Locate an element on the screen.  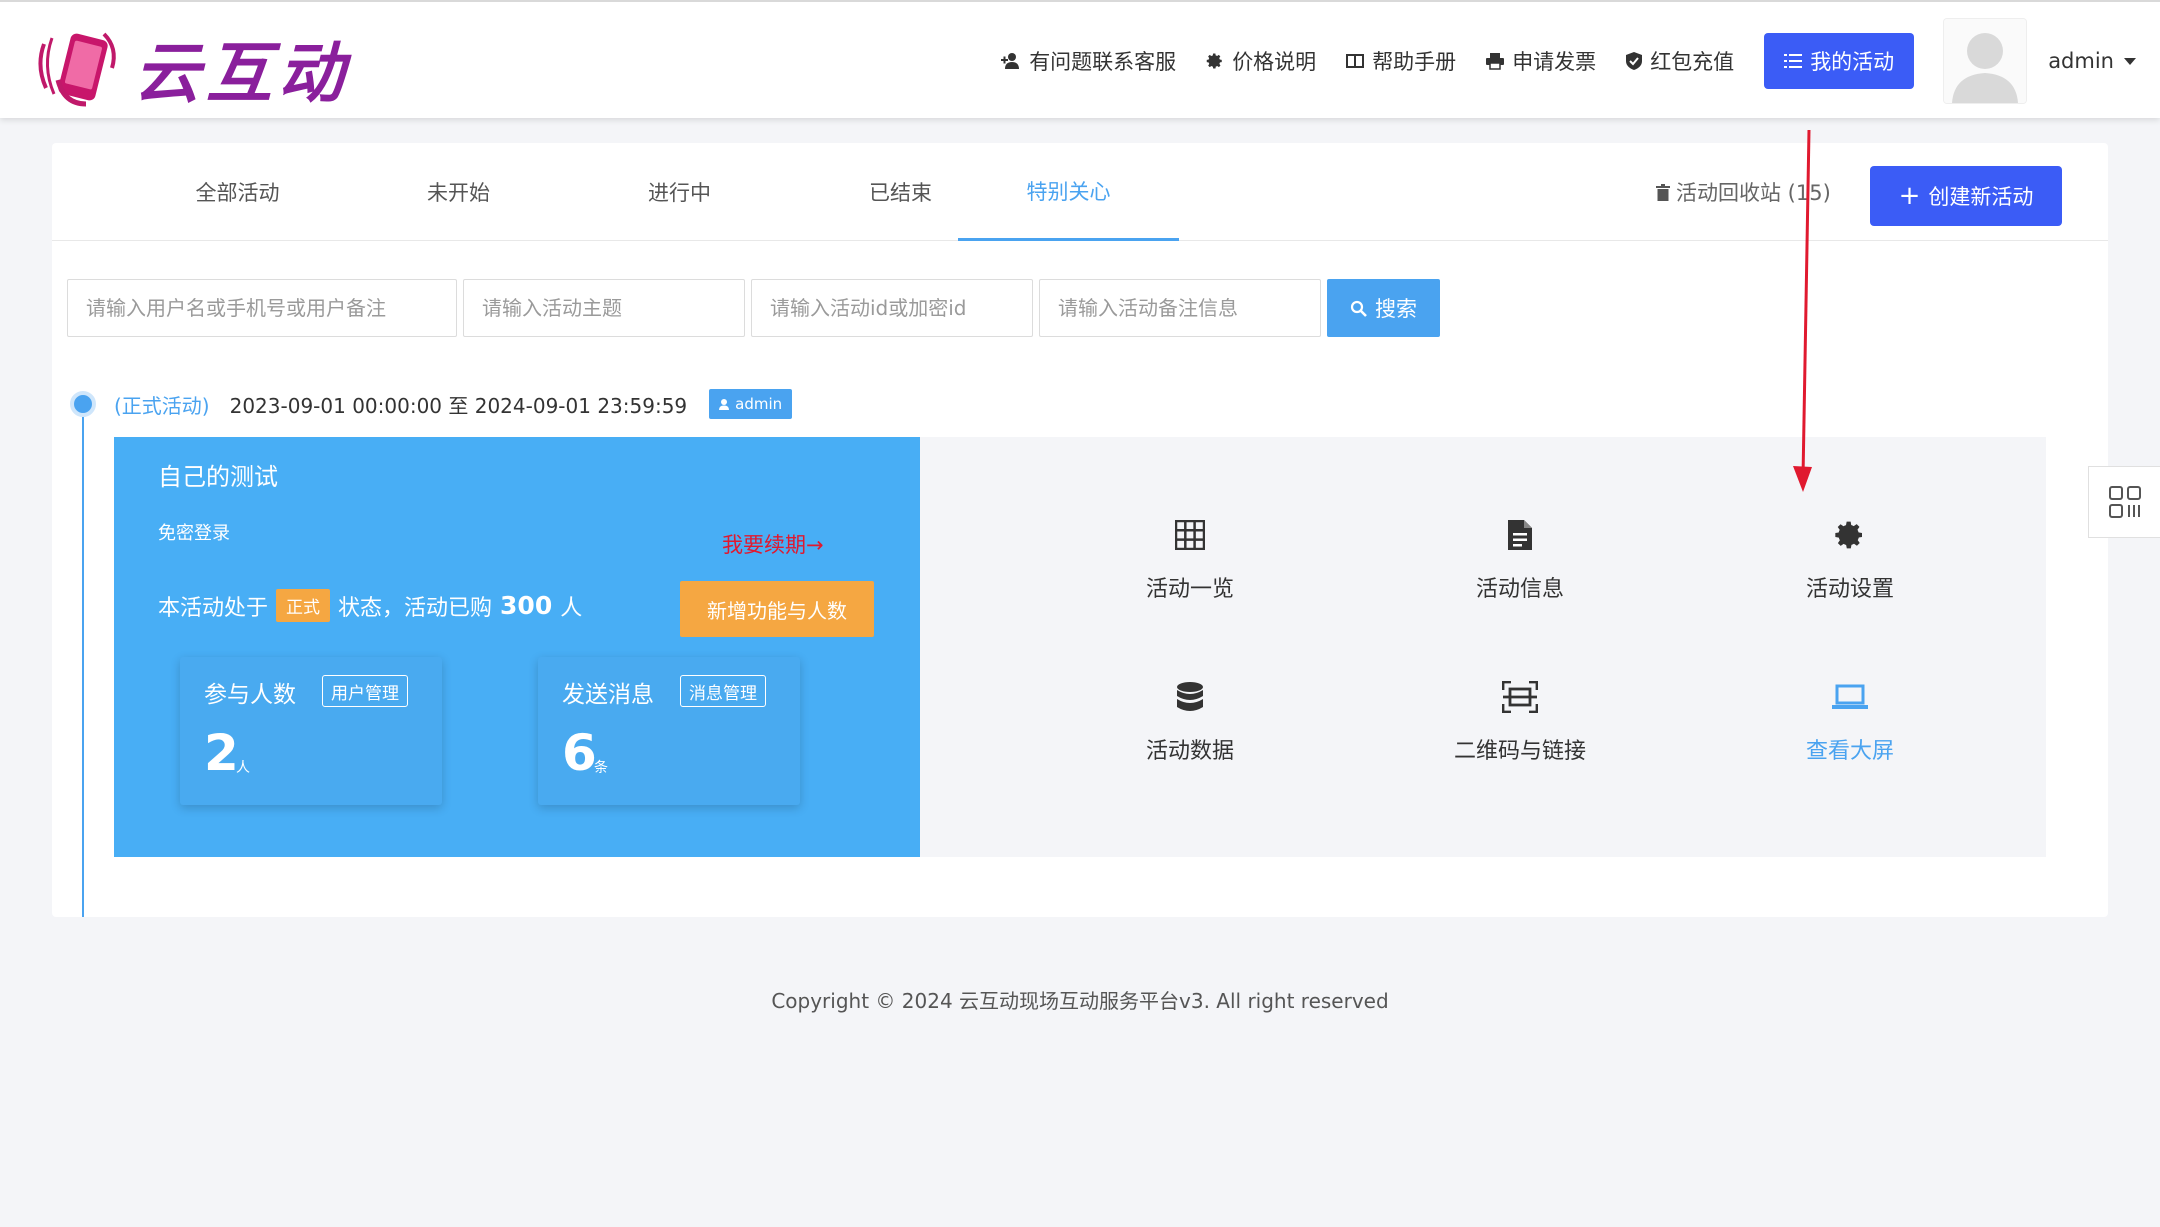
nav-pricing-label: 价格说明 is located at coordinates (1274, 62).